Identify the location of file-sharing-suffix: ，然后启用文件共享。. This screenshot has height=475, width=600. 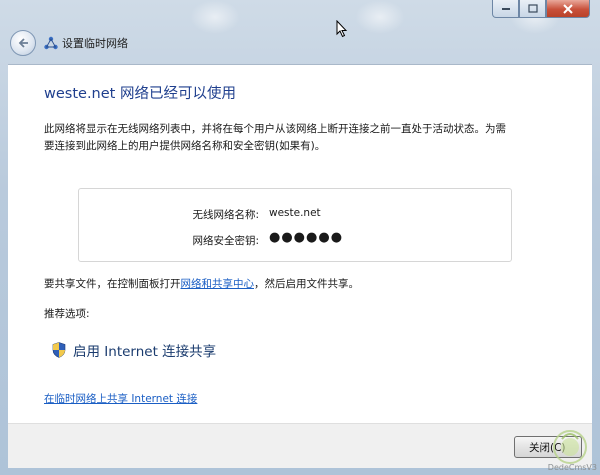
(306, 284).